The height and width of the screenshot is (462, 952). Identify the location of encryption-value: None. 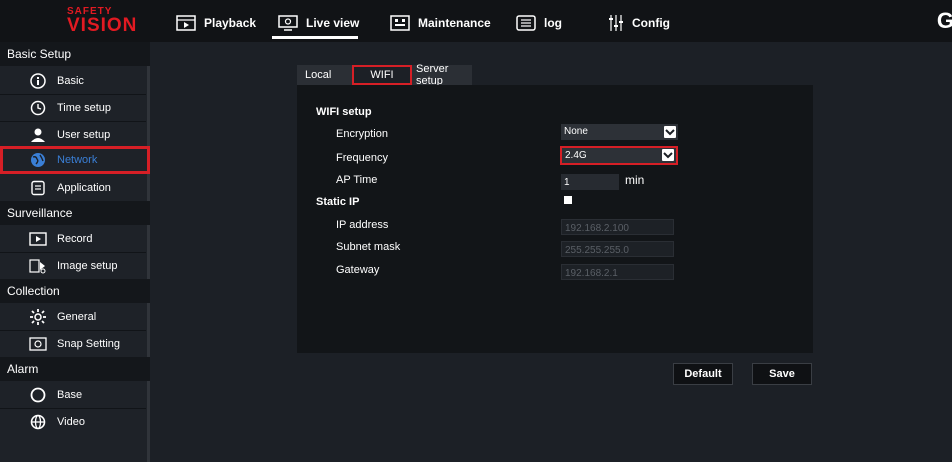
(576, 131).